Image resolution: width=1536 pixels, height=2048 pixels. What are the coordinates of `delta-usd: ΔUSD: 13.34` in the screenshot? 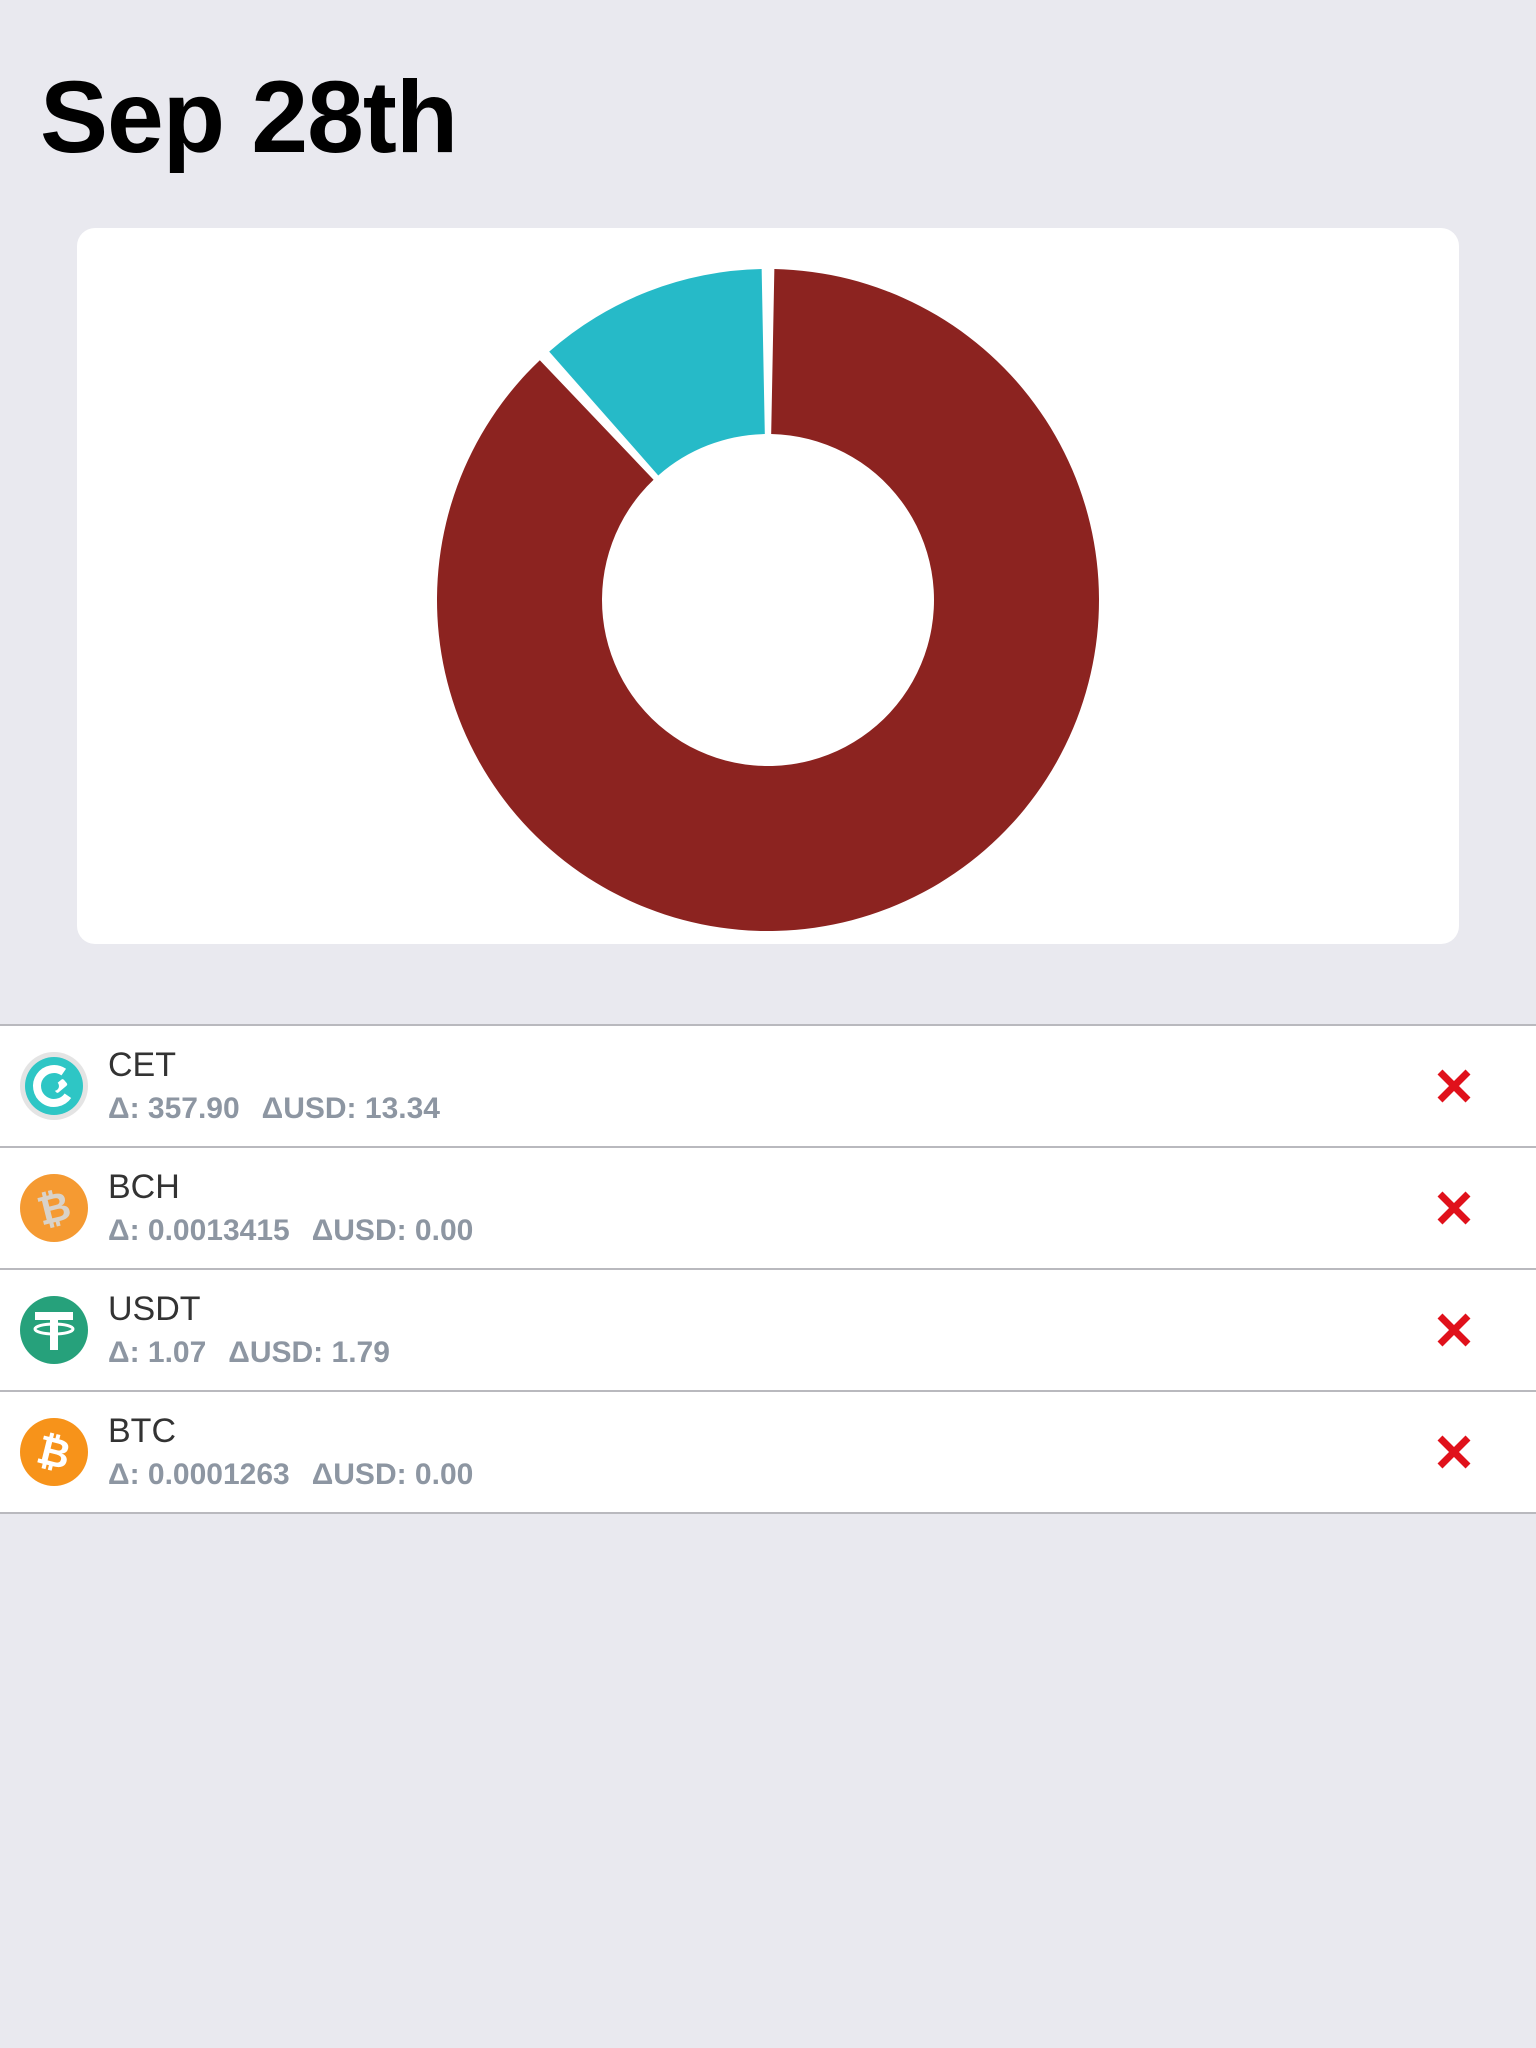 It's located at (350, 1108).